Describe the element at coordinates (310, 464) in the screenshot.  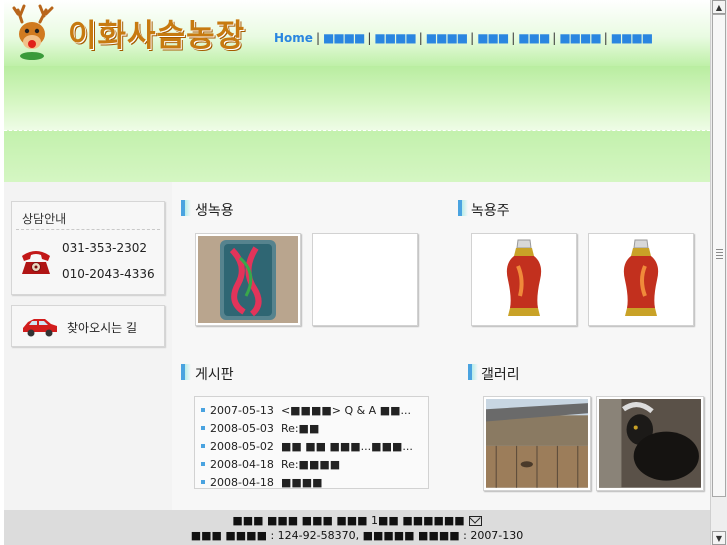
I see `post-title: Re:■■■■` at that location.